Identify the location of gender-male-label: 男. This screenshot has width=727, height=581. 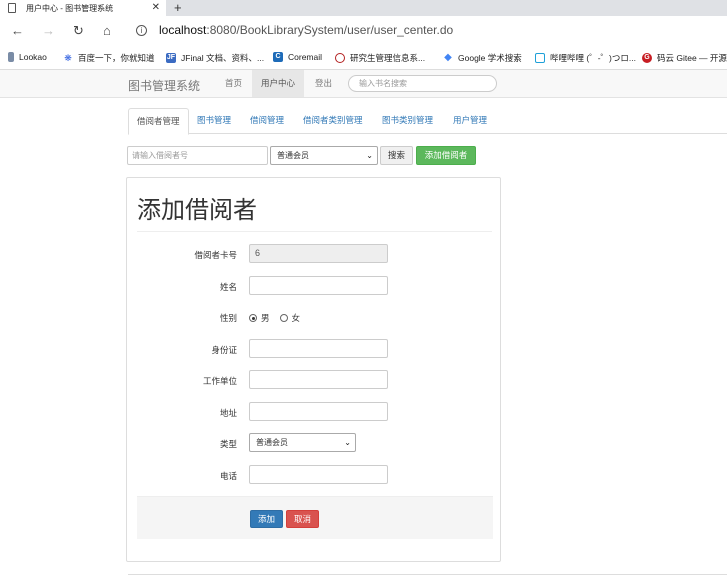
(265, 318).